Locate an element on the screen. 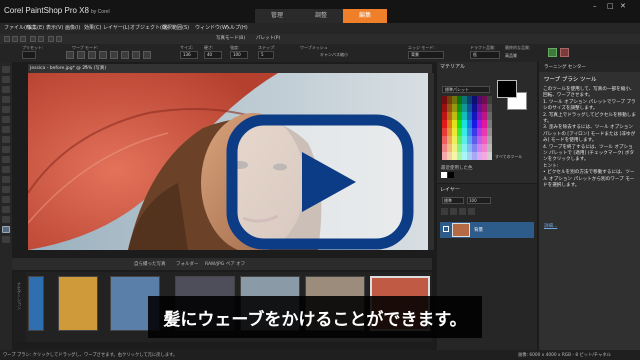 The image size is (640, 360). all-tools-checkbox: すべてのツール is located at coordinates (509, 157).